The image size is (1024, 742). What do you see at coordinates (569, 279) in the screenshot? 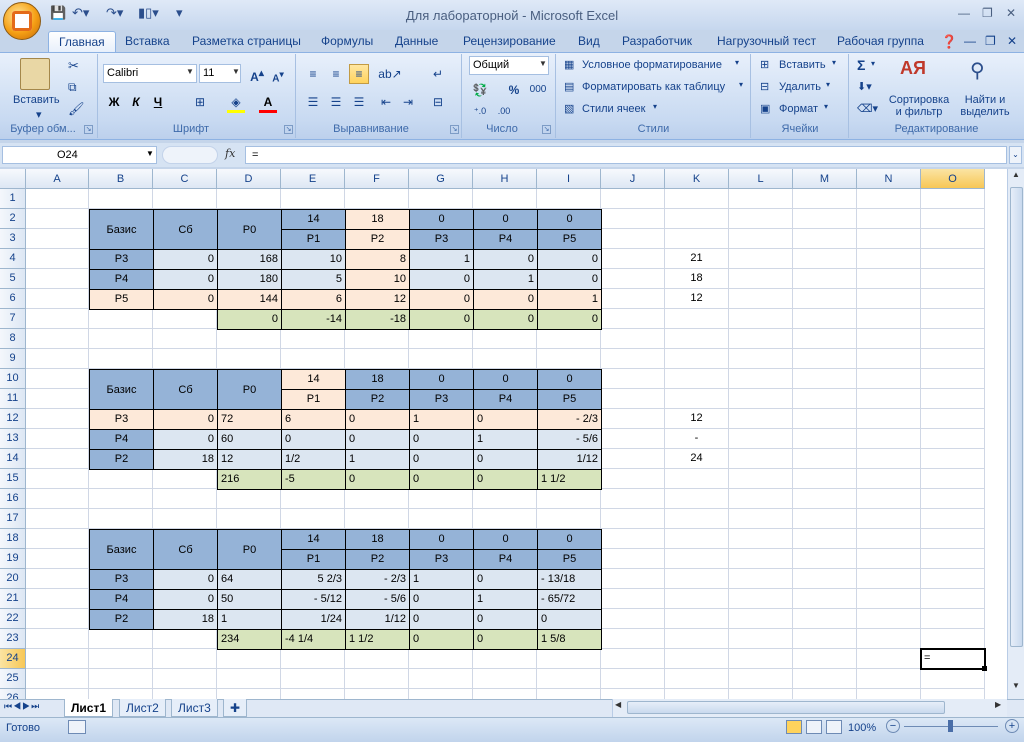
I see `table1-row-1-col-7: 0` at bounding box center [569, 279].